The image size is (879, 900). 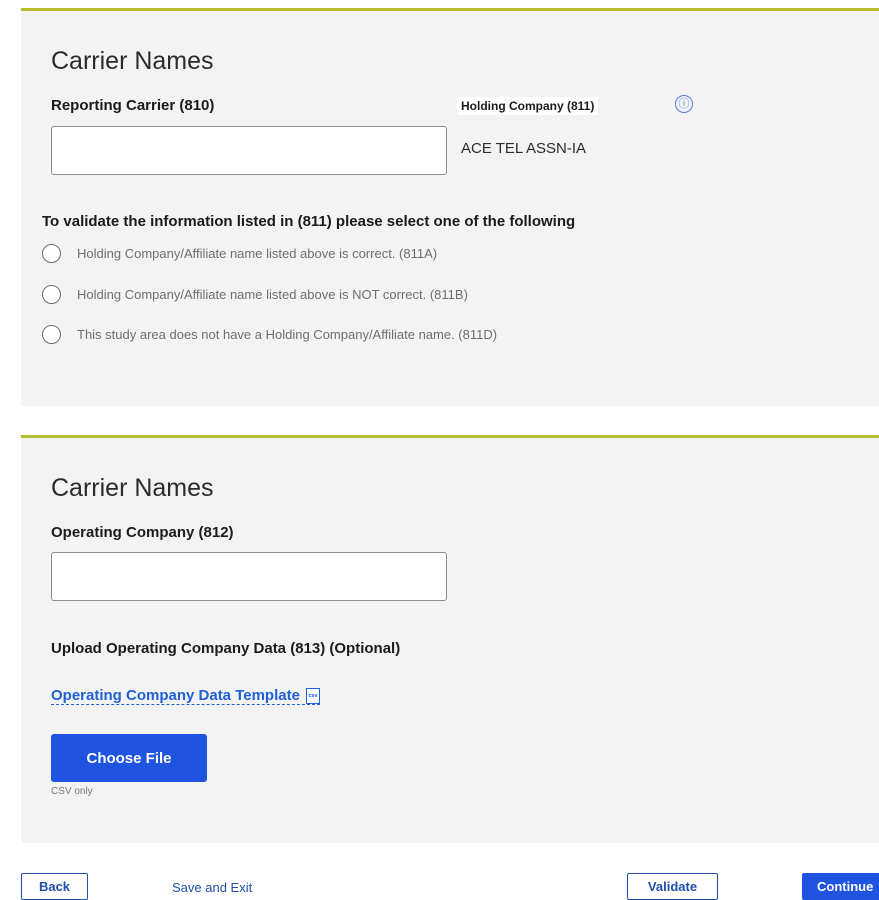 What do you see at coordinates (133, 105) in the screenshot?
I see `reporting-carrier-label: Reporting Carrier (810)` at bounding box center [133, 105].